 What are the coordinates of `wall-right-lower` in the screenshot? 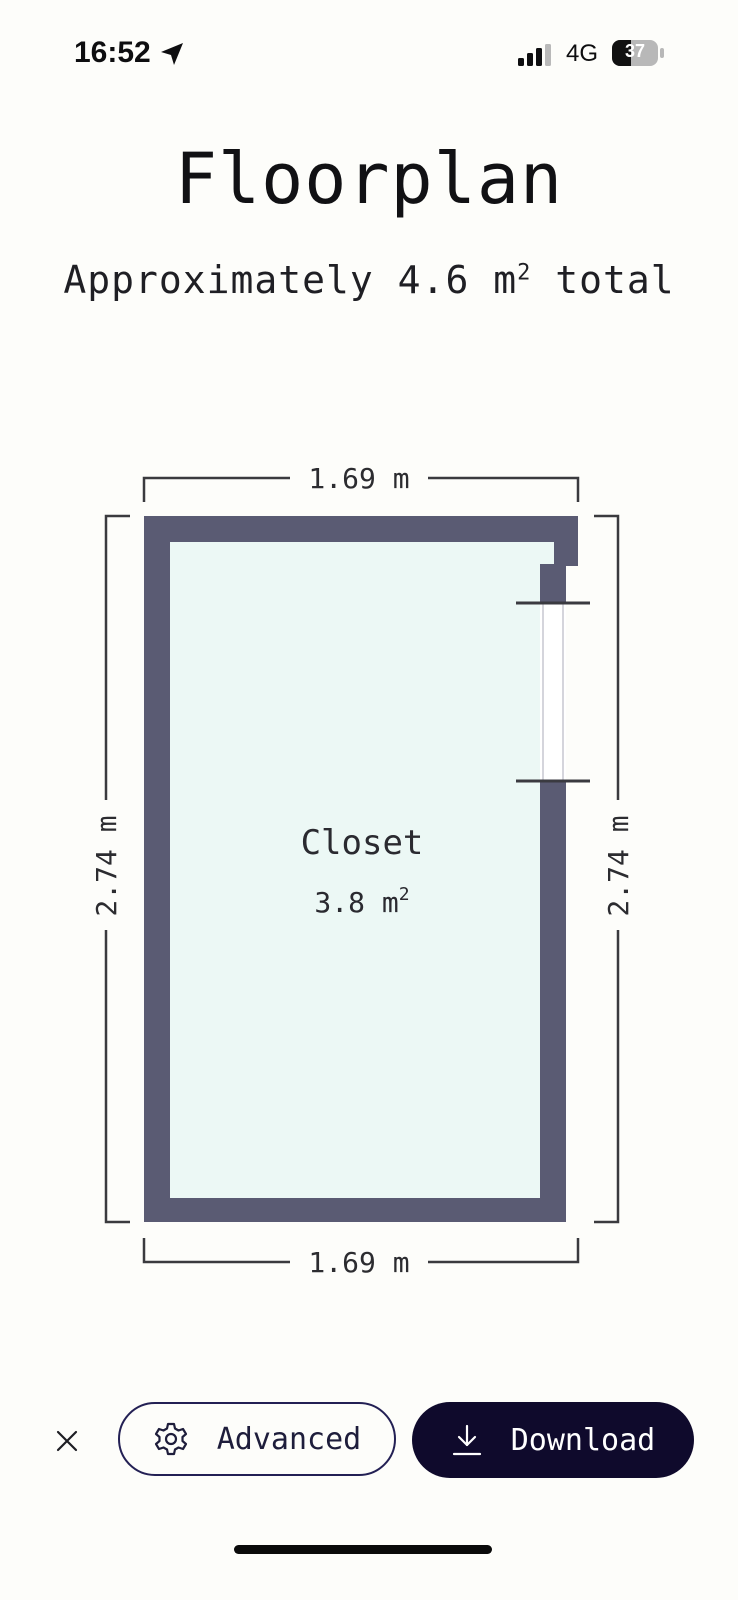 It's located at (553, 1001).